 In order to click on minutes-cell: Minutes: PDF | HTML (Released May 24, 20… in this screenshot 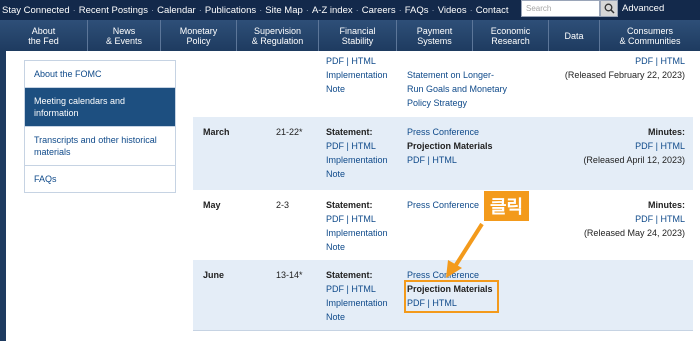, I will do `click(634, 219)`.